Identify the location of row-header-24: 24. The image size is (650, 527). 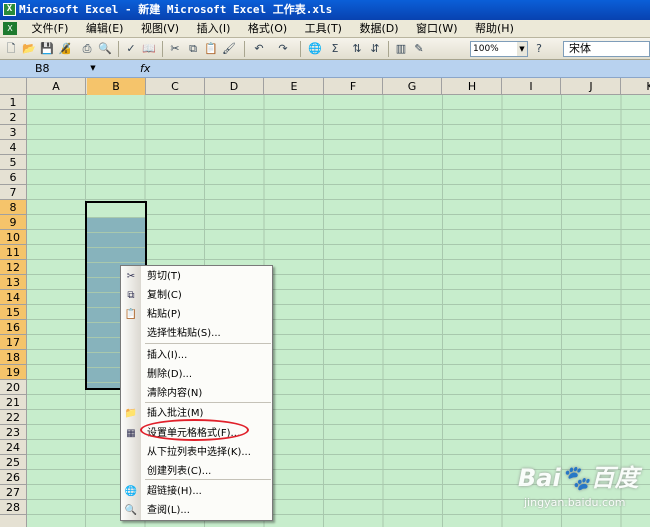
(13, 447).